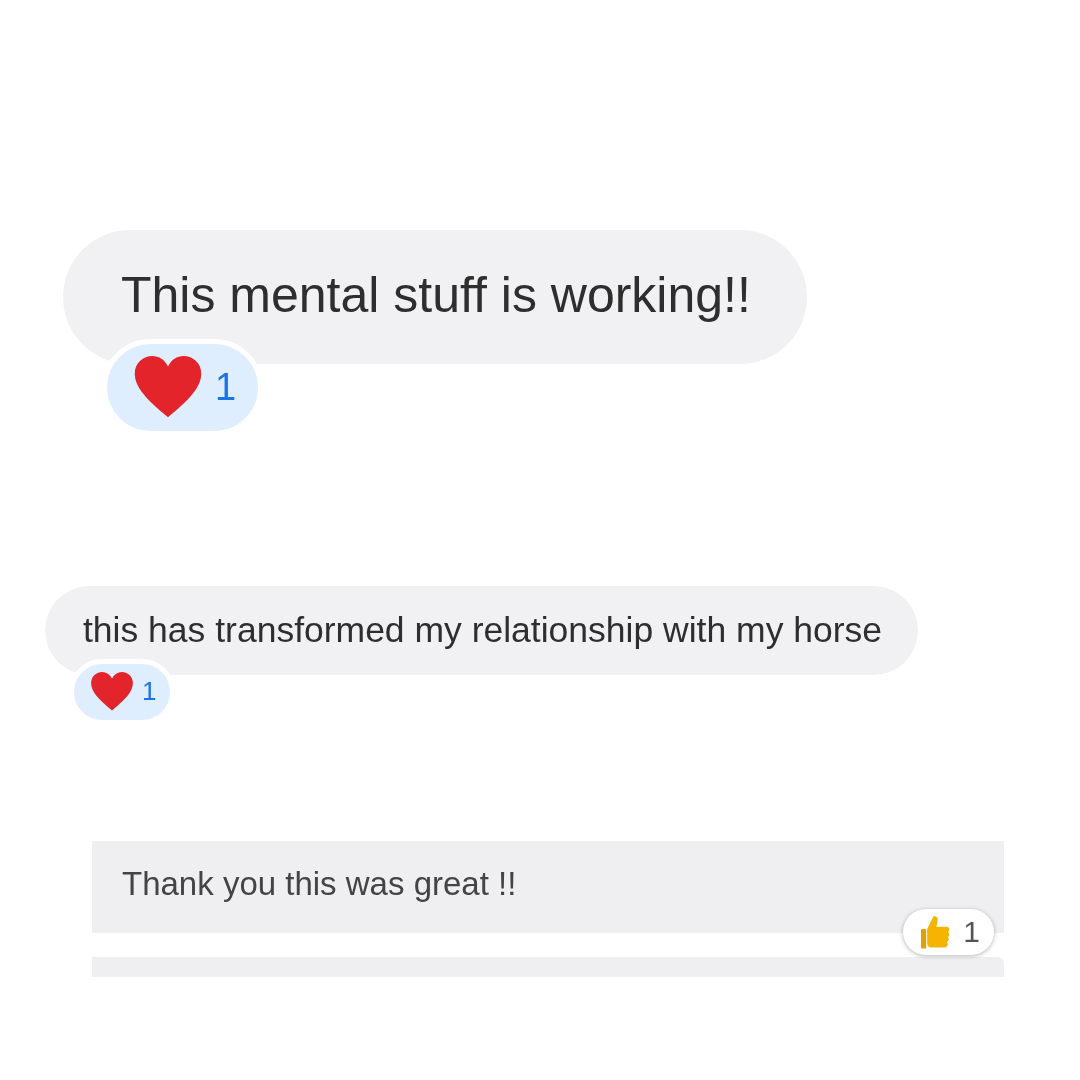 The width and height of the screenshot is (1080, 1080). I want to click on message-bubble: This mental stuff is working!!, so click(435, 297).